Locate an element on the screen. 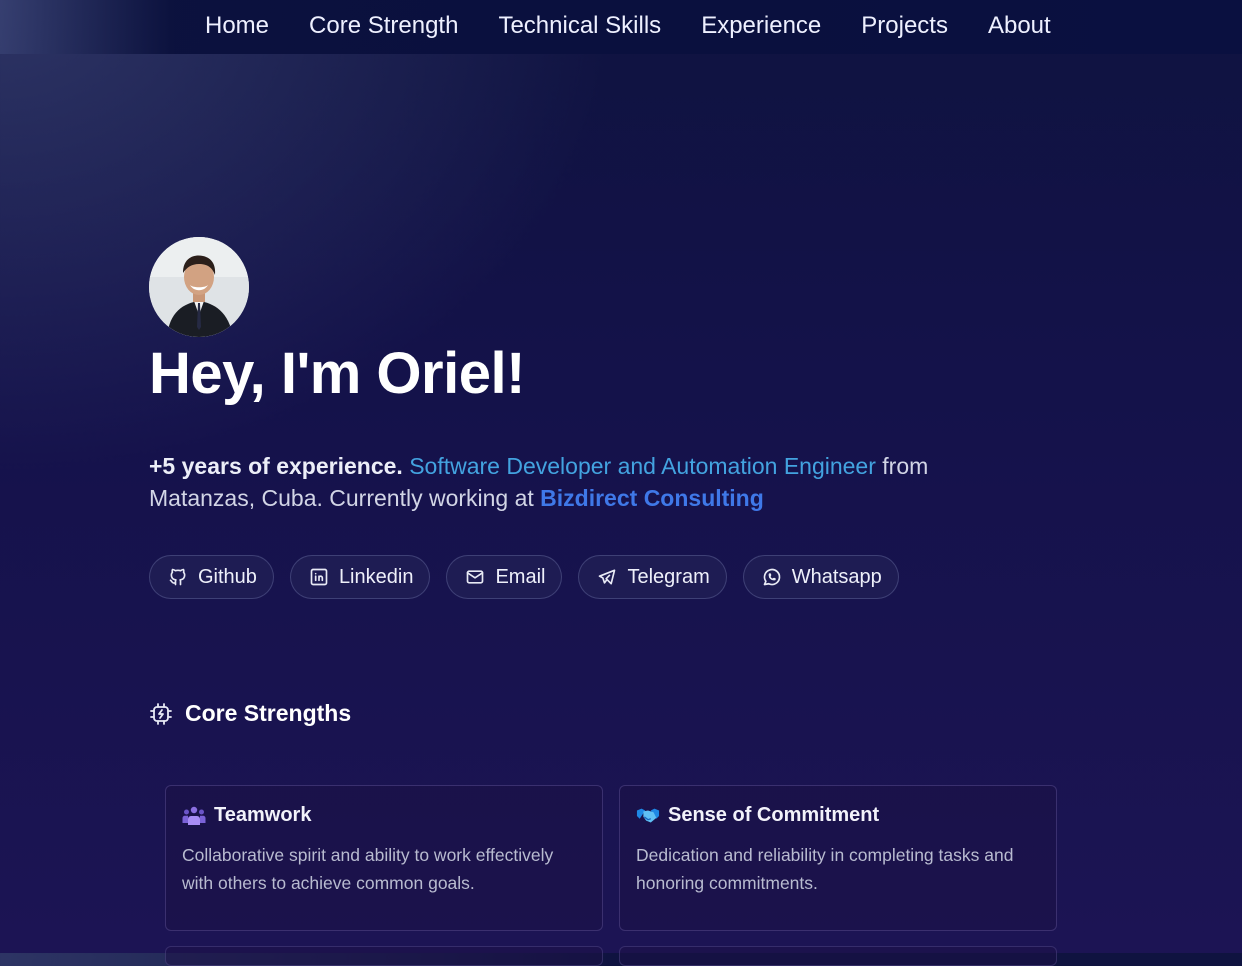 The width and height of the screenshot is (1242, 966). nav-item-experience: Experience is located at coordinates (761, 26).